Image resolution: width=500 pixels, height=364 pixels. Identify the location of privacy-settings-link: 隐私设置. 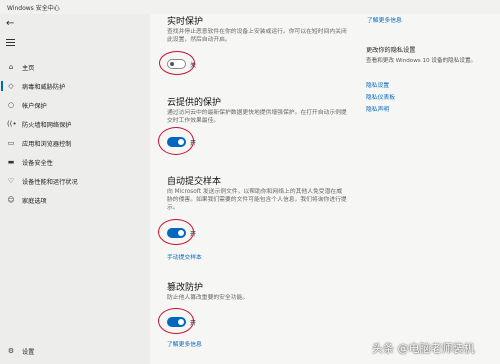
(377, 84).